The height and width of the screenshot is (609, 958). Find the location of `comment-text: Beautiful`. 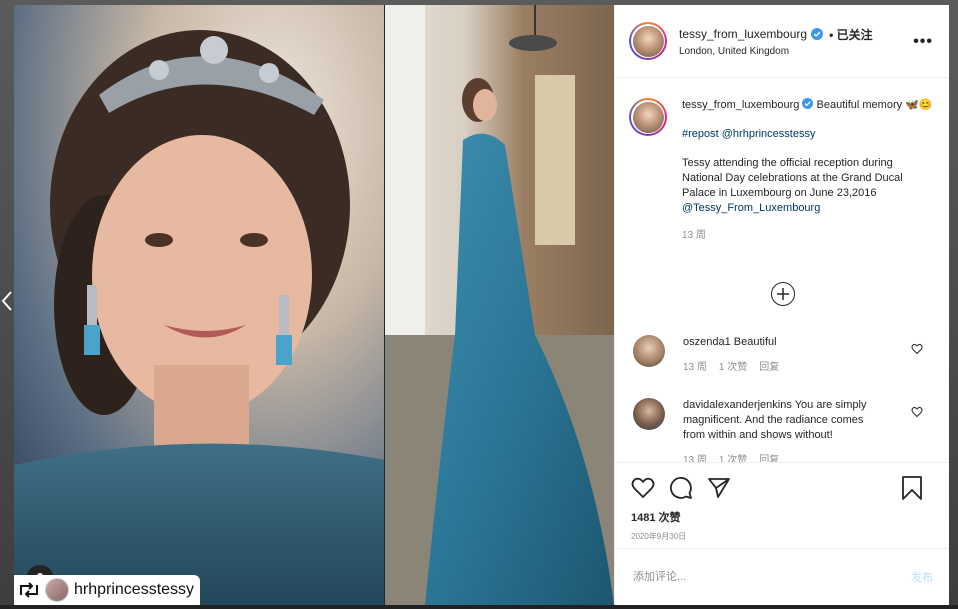

comment-text: Beautiful is located at coordinates (755, 342).